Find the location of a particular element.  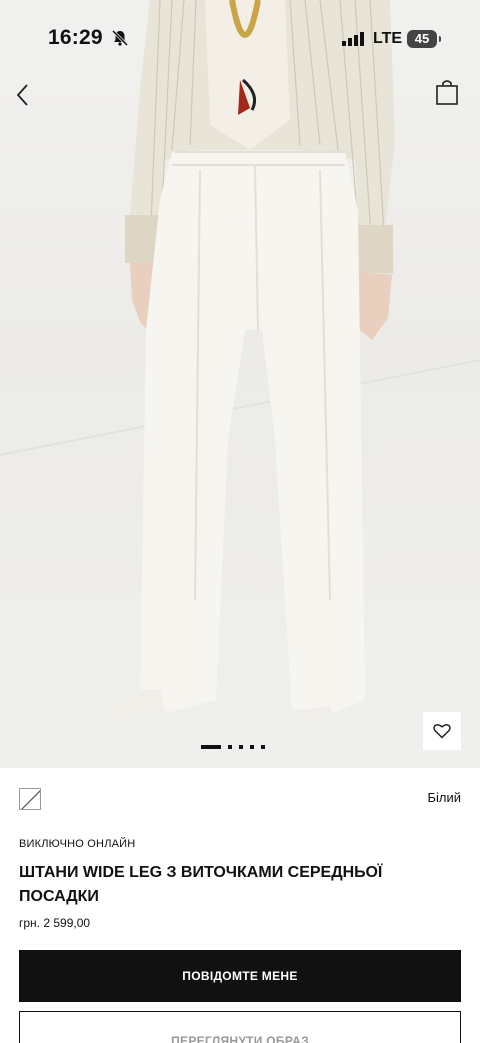

status-bar: 16:29 LTE 45 is located at coordinates (240, 39).